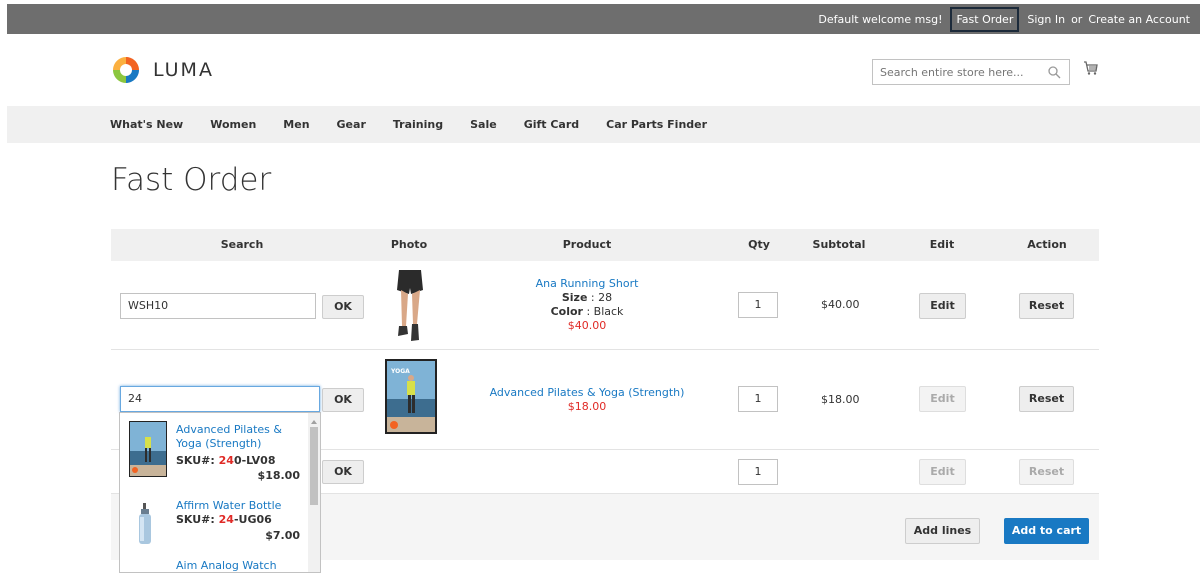 The width and height of the screenshot is (1200, 573). I want to click on product-name-link: Ana Running Short, so click(587, 284).